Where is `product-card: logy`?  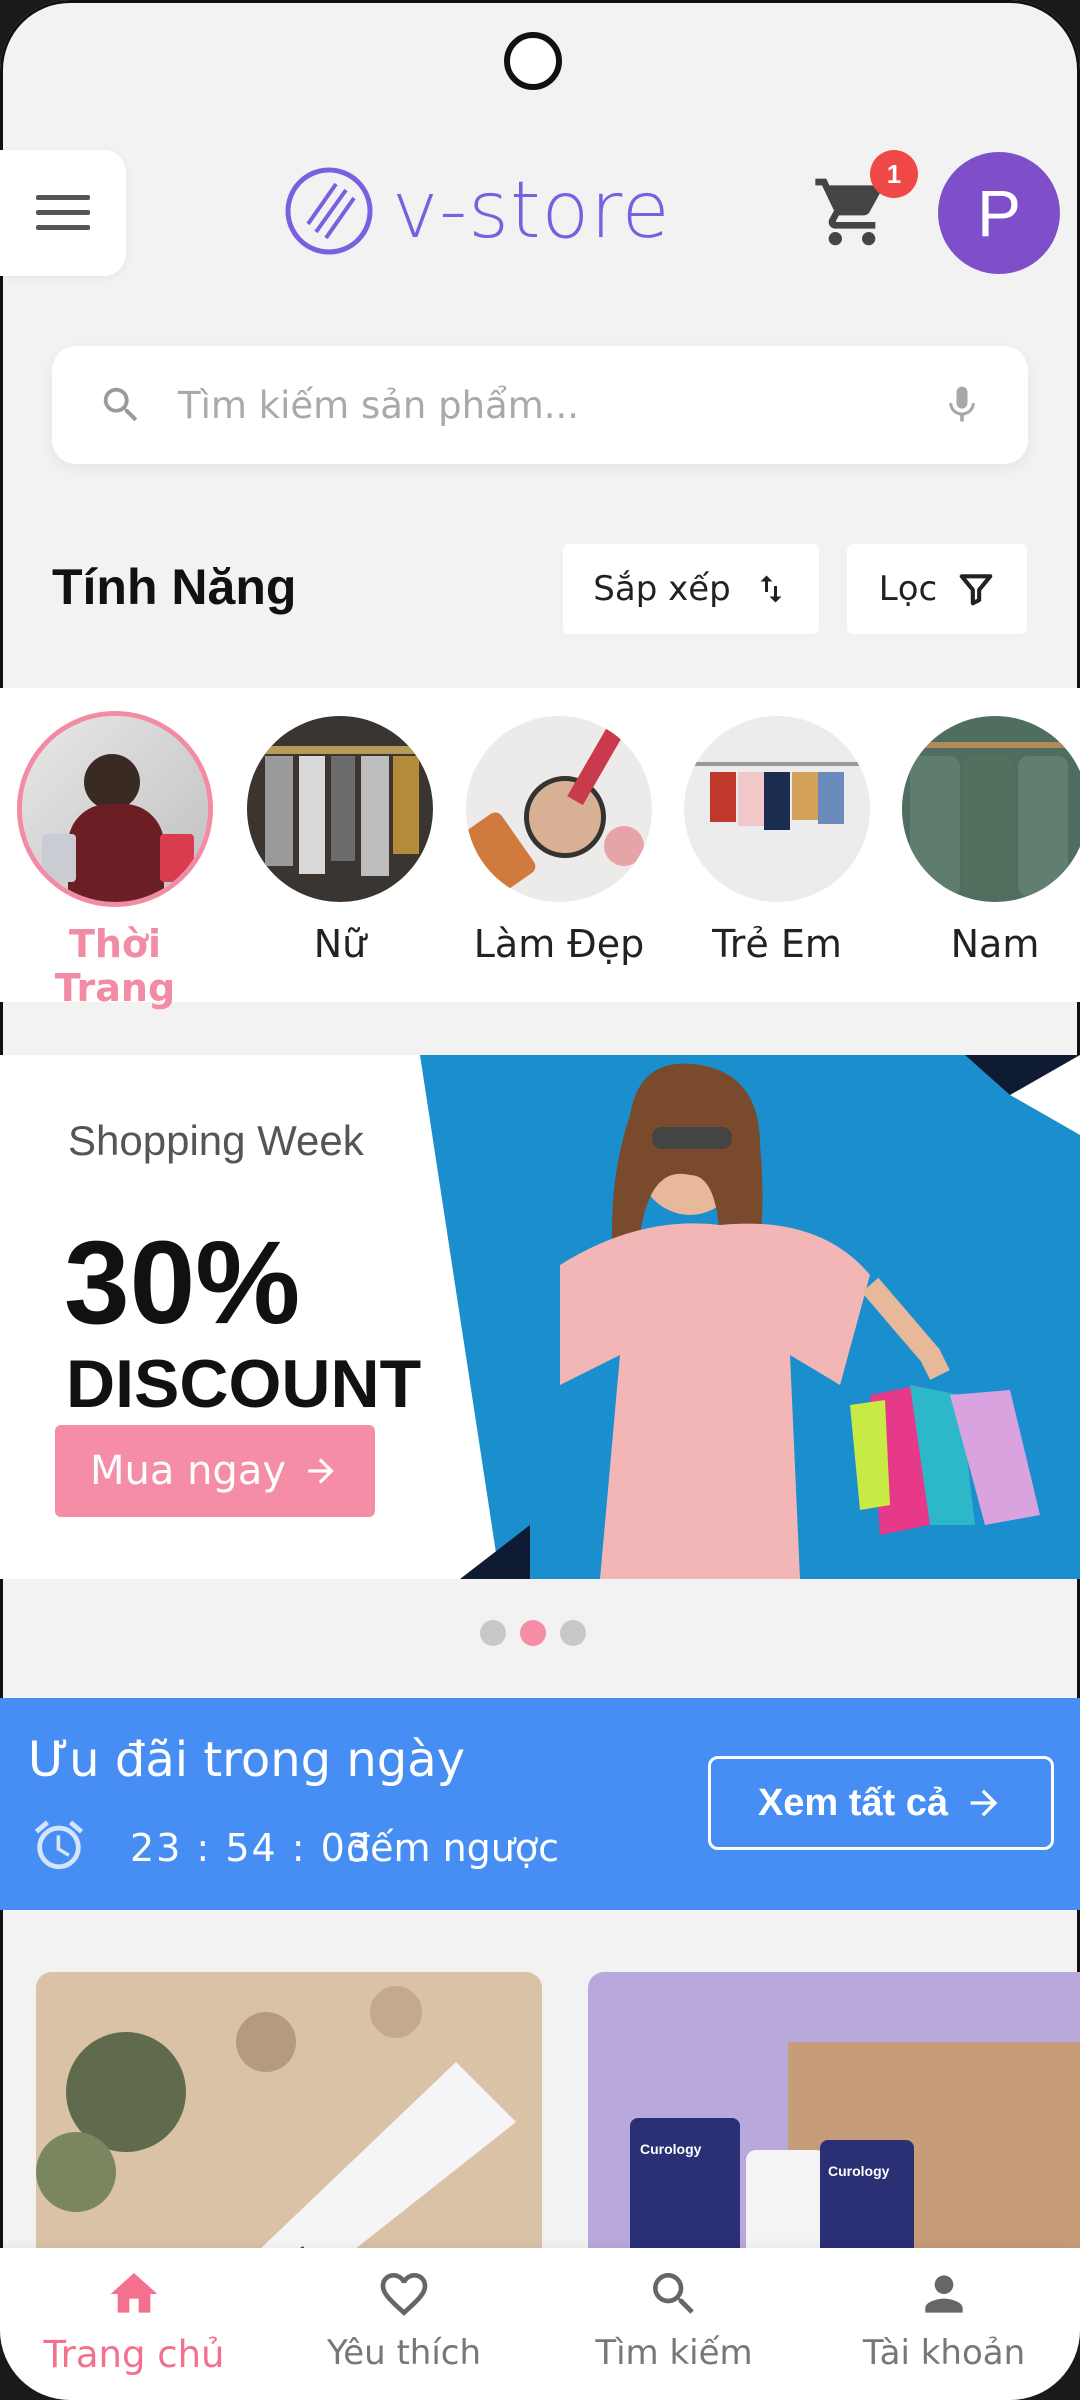
product-card: logy is located at coordinates (289, 2122).